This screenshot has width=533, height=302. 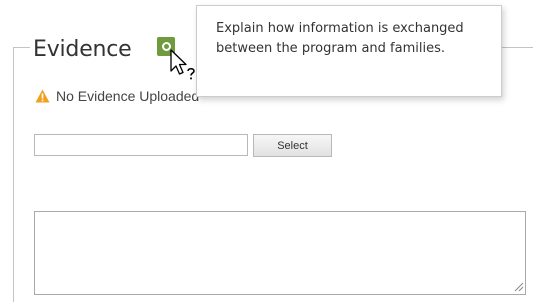 What do you see at coordinates (42, 96) in the screenshot?
I see `warning-triangle-icon` at bounding box center [42, 96].